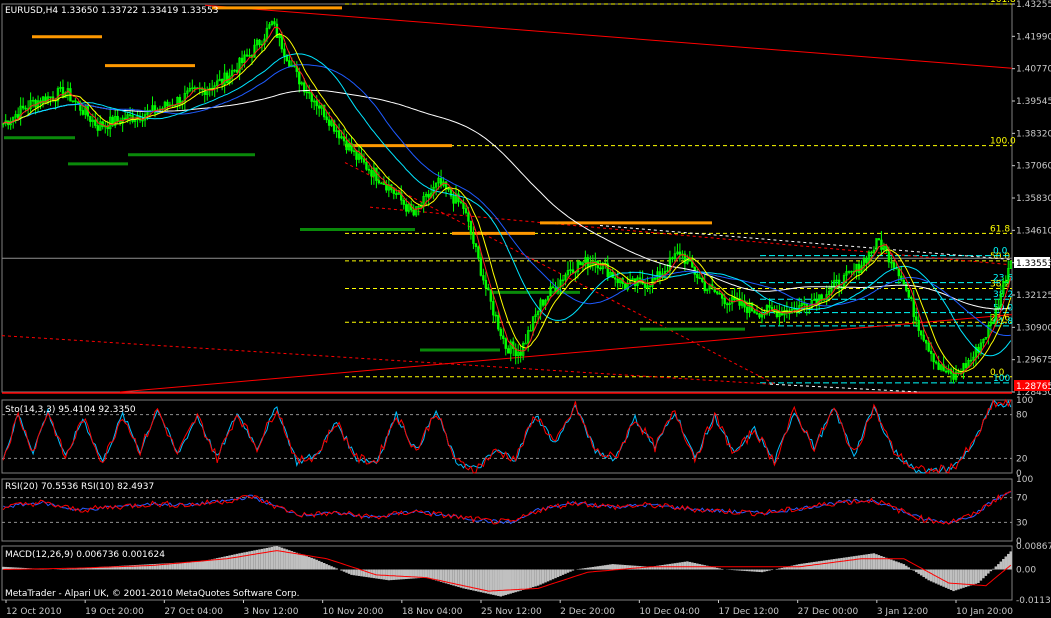 This screenshot has width=1051, height=618. I want to click on macd-label: MACD(12,26,9) 0.006736 0.001624, so click(85, 555).